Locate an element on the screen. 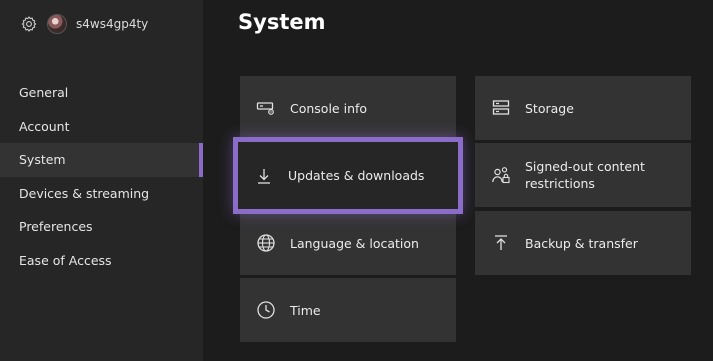  tile-backup-transfer: Backup & transfer is located at coordinates (583, 243).